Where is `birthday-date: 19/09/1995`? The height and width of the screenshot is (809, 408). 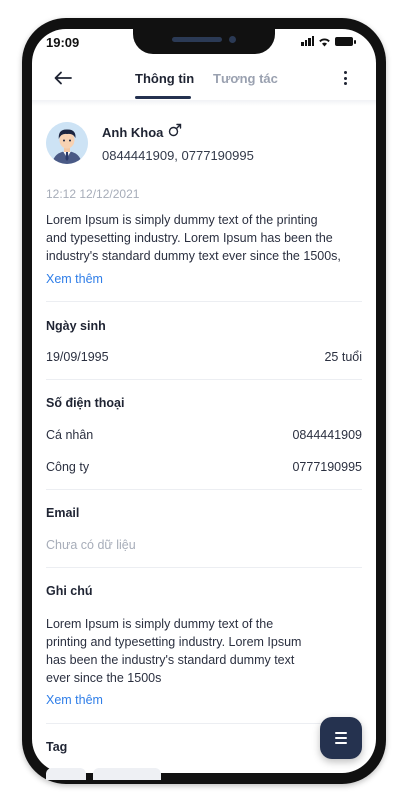
birthday-date: 19/09/1995 is located at coordinates (77, 357).